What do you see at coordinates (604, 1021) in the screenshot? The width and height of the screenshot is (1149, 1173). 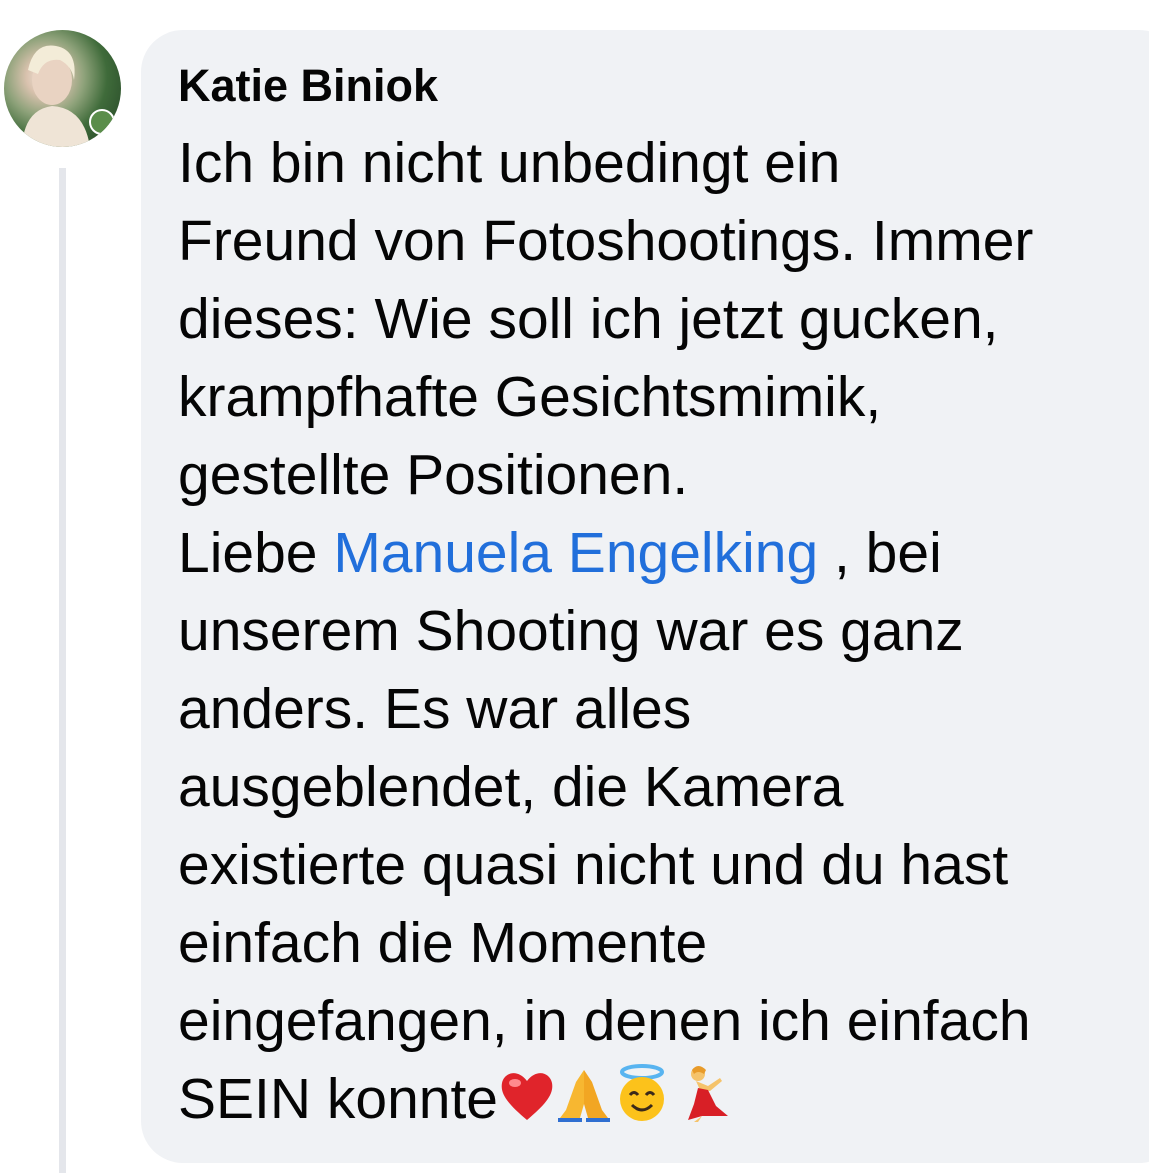 I see `comment-line: eingefangen, in denen ich einfach` at bounding box center [604, 1021].